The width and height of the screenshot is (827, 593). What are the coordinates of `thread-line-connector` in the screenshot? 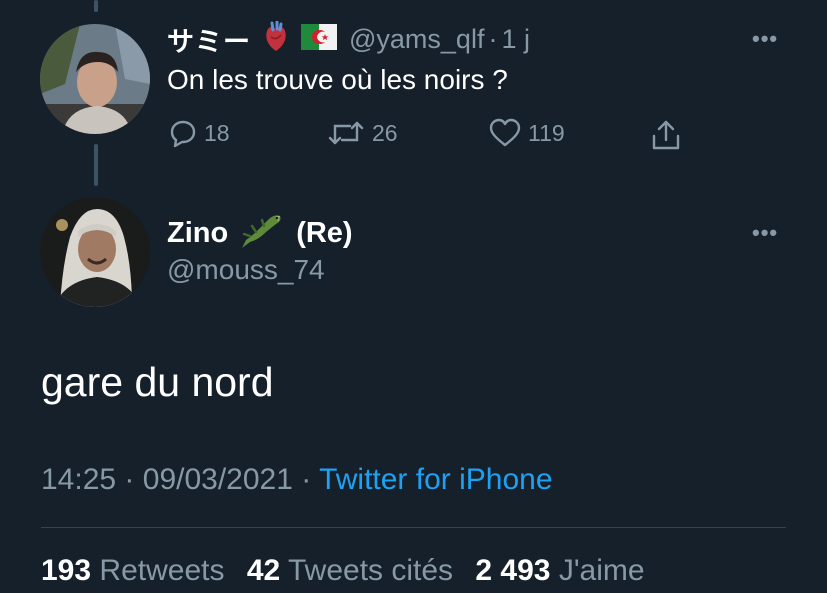 It's located at (96, 165).